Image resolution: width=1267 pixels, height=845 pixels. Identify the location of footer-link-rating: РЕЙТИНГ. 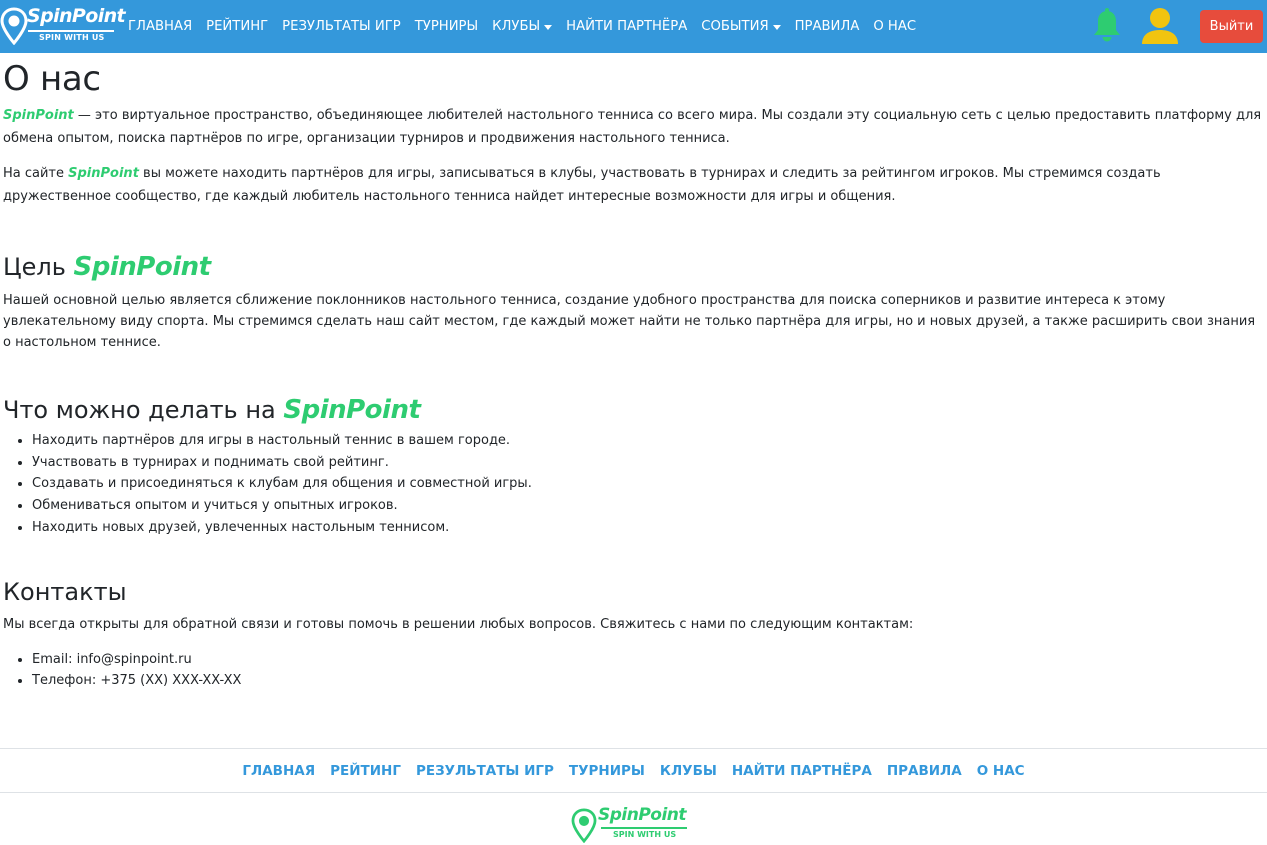
(366, 771).